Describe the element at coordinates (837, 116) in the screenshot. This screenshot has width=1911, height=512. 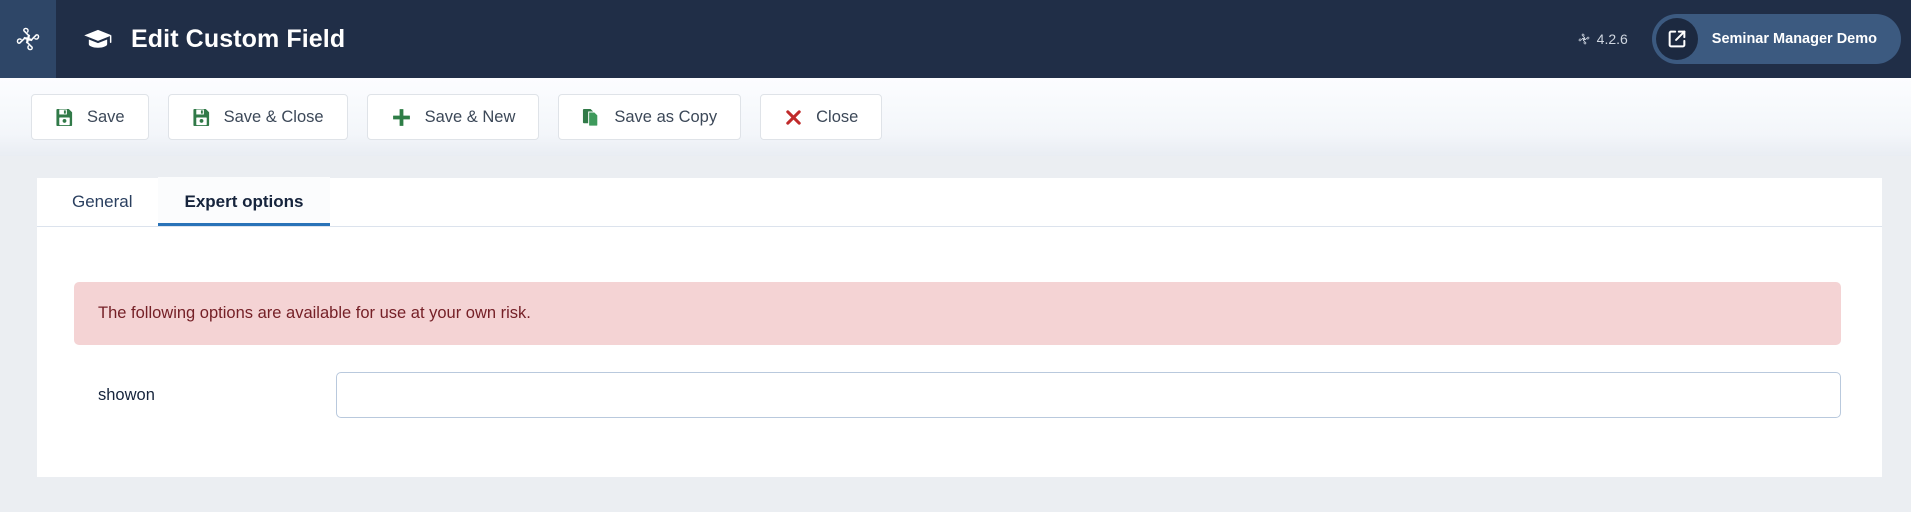
I see `close-button-label: Close` at that location.